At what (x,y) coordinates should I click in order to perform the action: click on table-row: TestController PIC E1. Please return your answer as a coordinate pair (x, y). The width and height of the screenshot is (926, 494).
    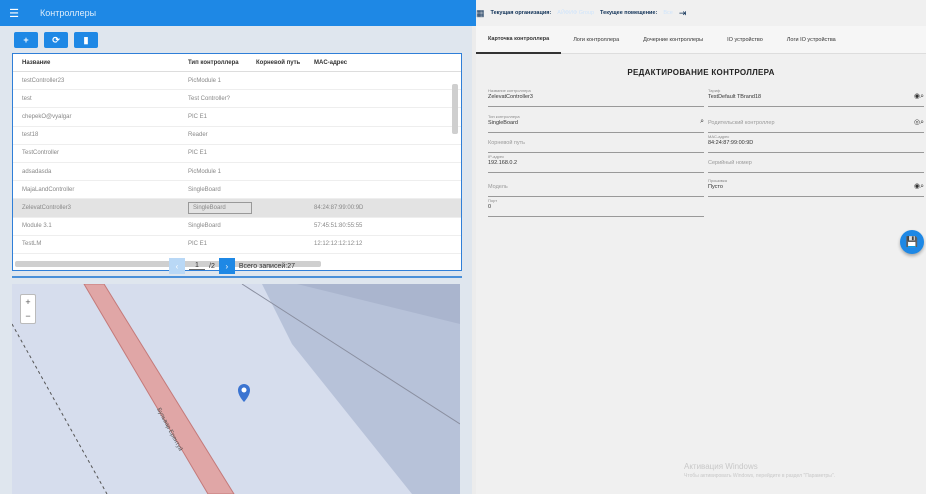
    Looking at the image, I should click on (237, 154).